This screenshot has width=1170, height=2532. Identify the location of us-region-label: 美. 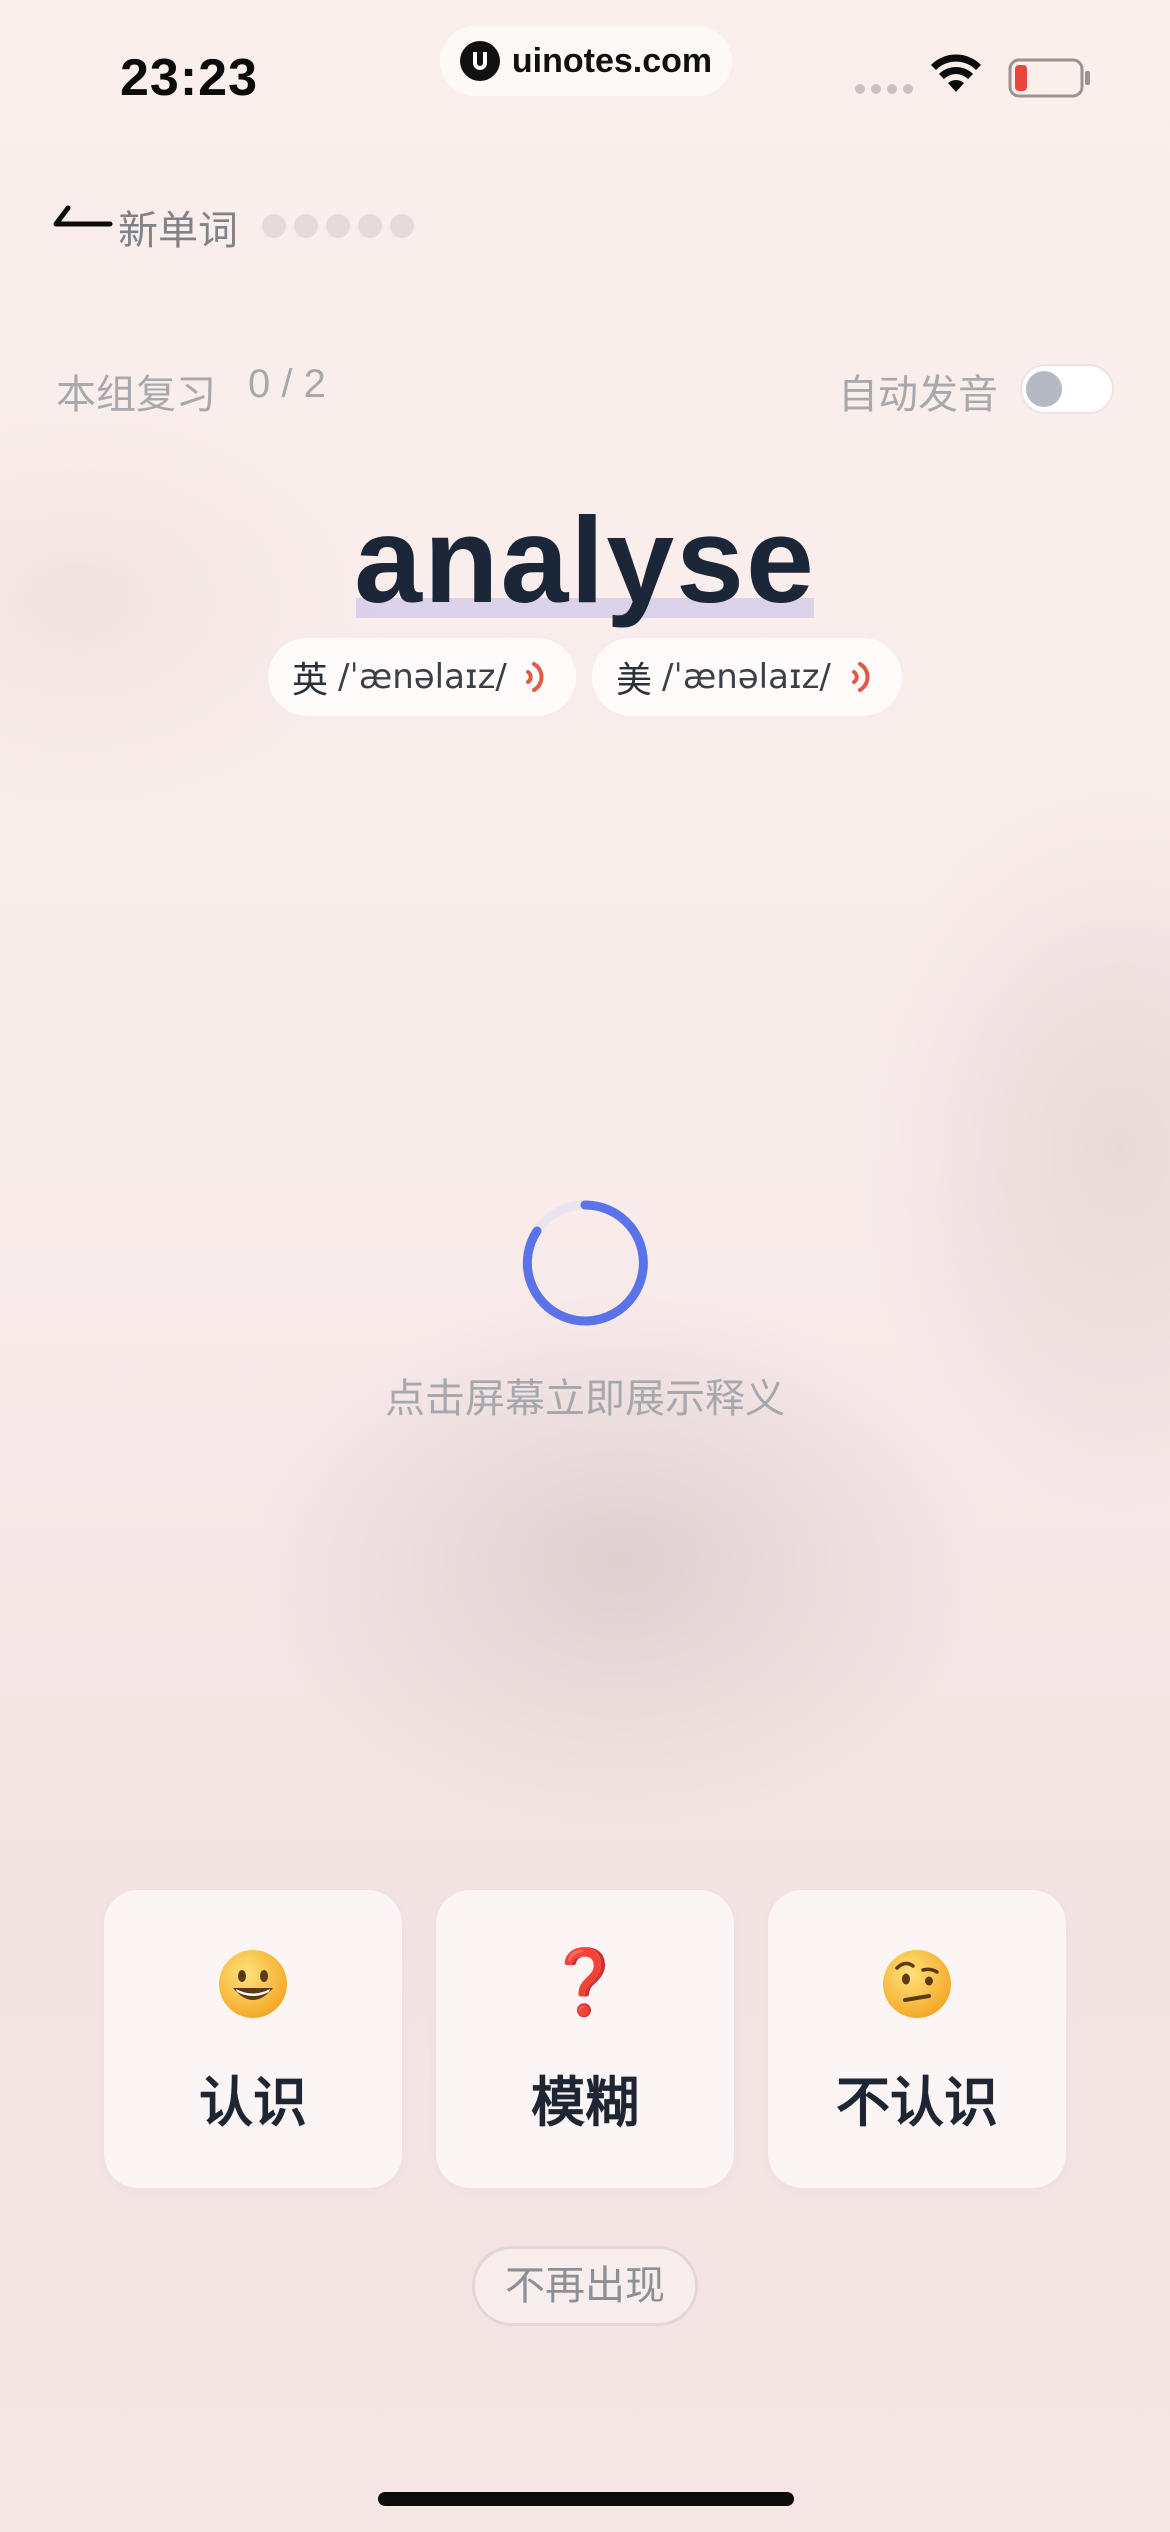
(634, 680).